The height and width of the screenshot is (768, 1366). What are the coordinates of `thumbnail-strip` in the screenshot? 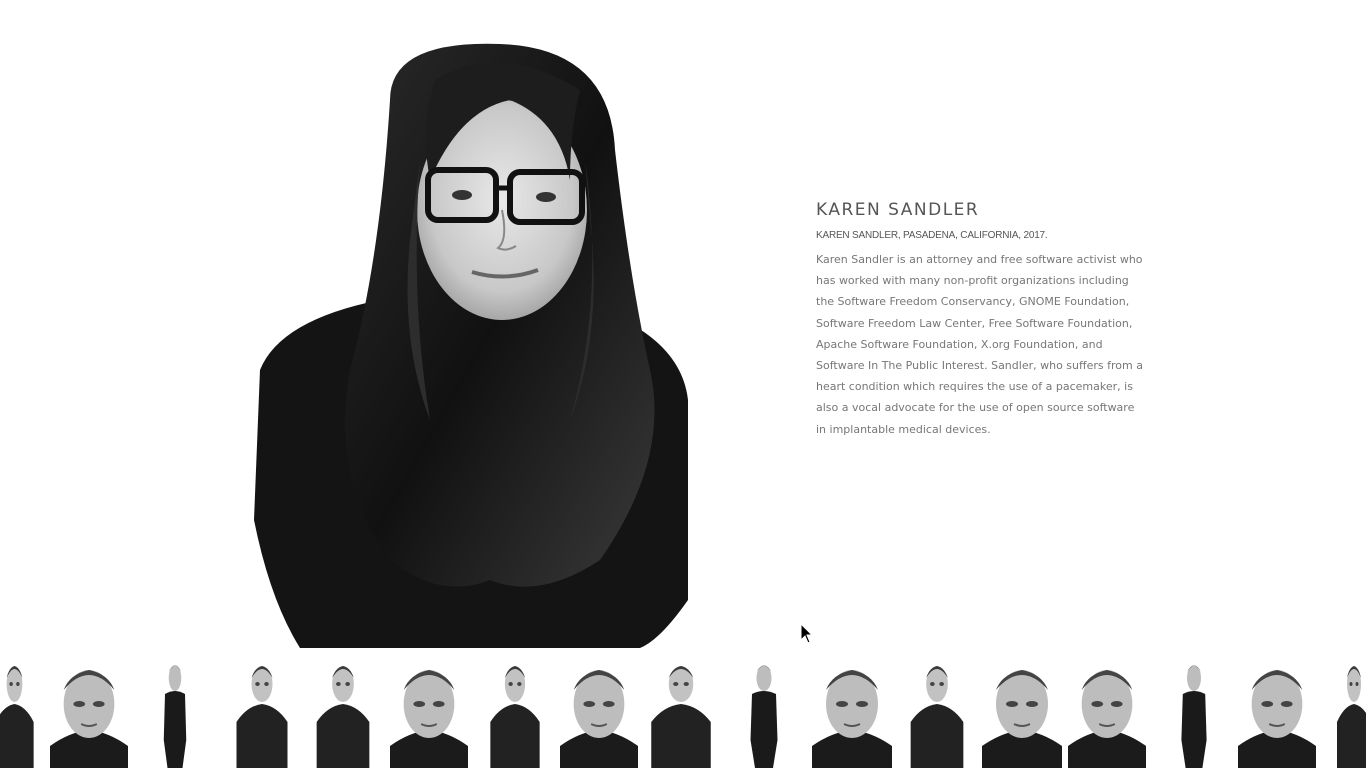 It's located at (683, 714).